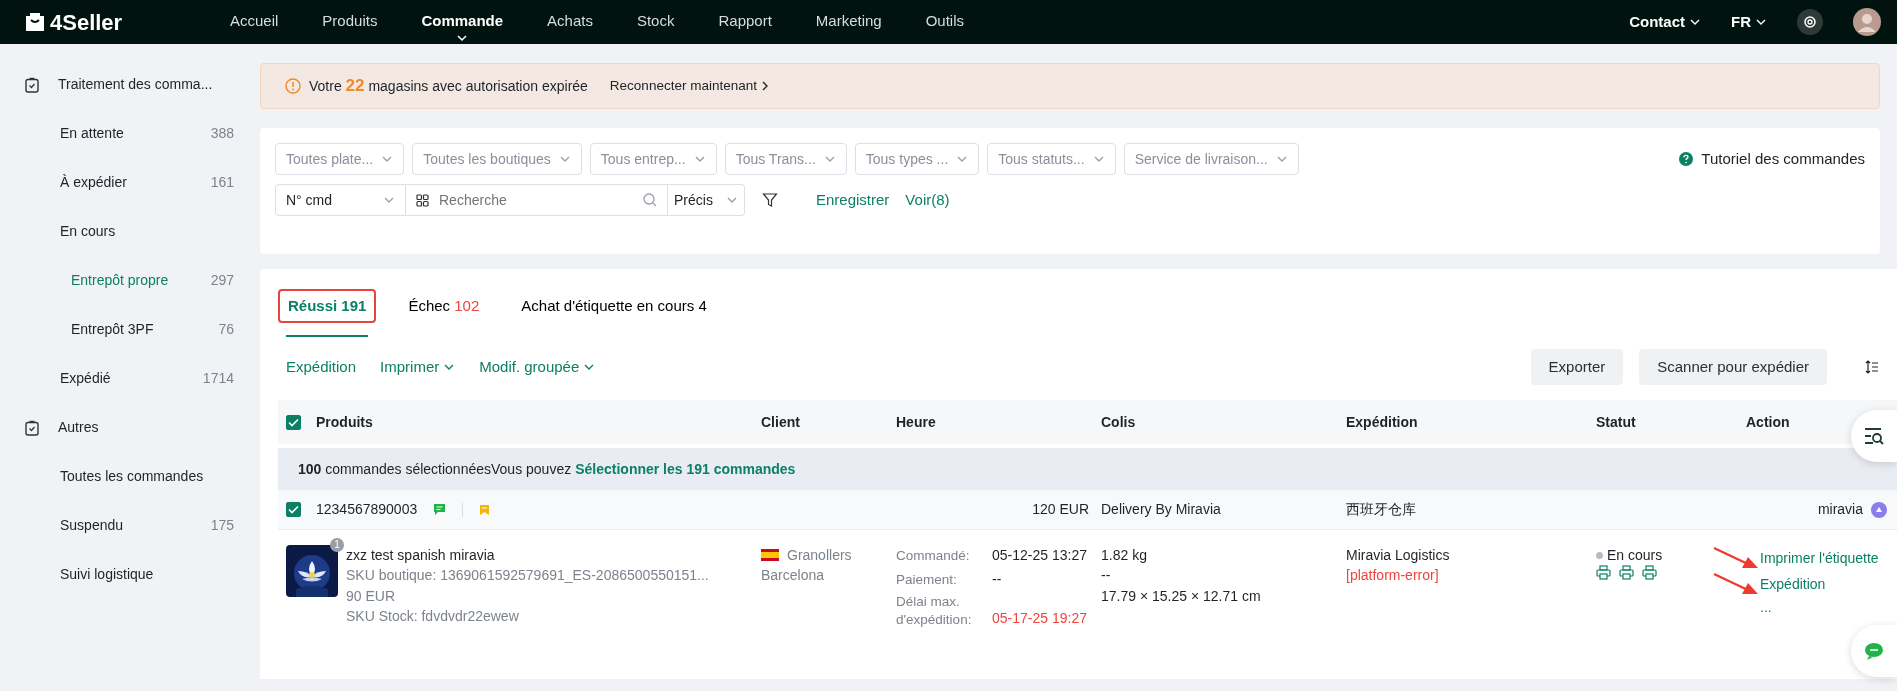 The height and width of the screenshot is (691, 1897). I want to click on carrier-name: Miravia Logistics, so click(1398, 555).